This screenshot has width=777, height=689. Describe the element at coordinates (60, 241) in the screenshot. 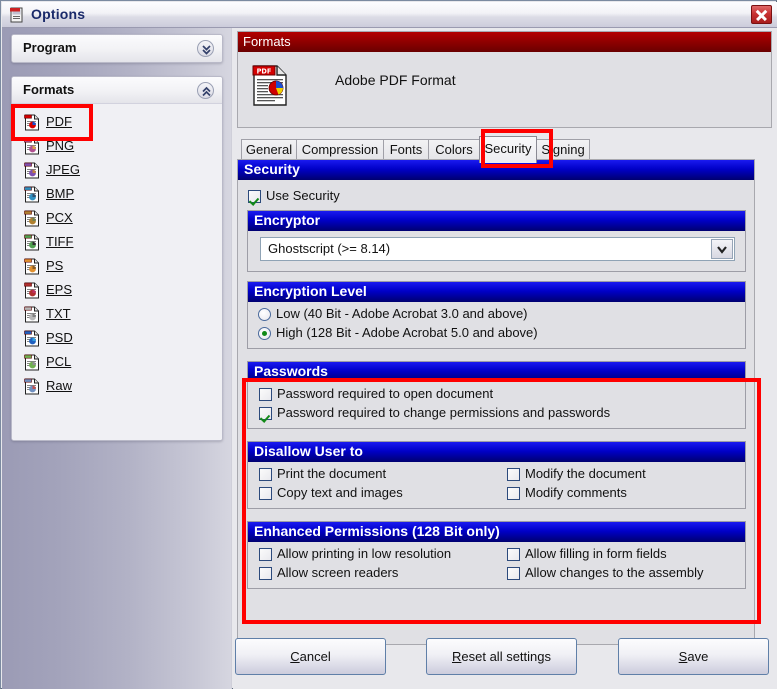

I see `format-item-label: TIFF` at that location.